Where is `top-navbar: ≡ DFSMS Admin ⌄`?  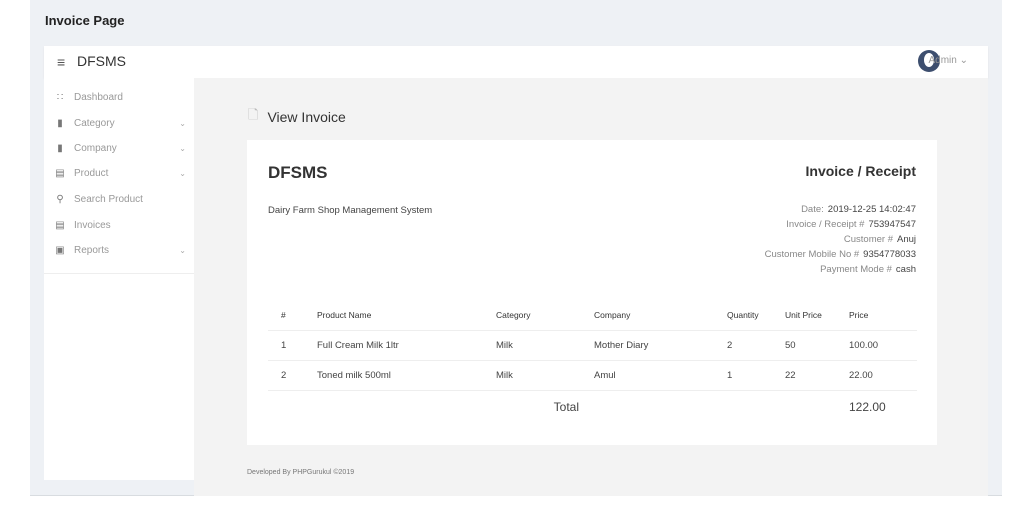
top-navbar: ≡ DFSMS Admin ⌄ is located at coordinates (516, 62).